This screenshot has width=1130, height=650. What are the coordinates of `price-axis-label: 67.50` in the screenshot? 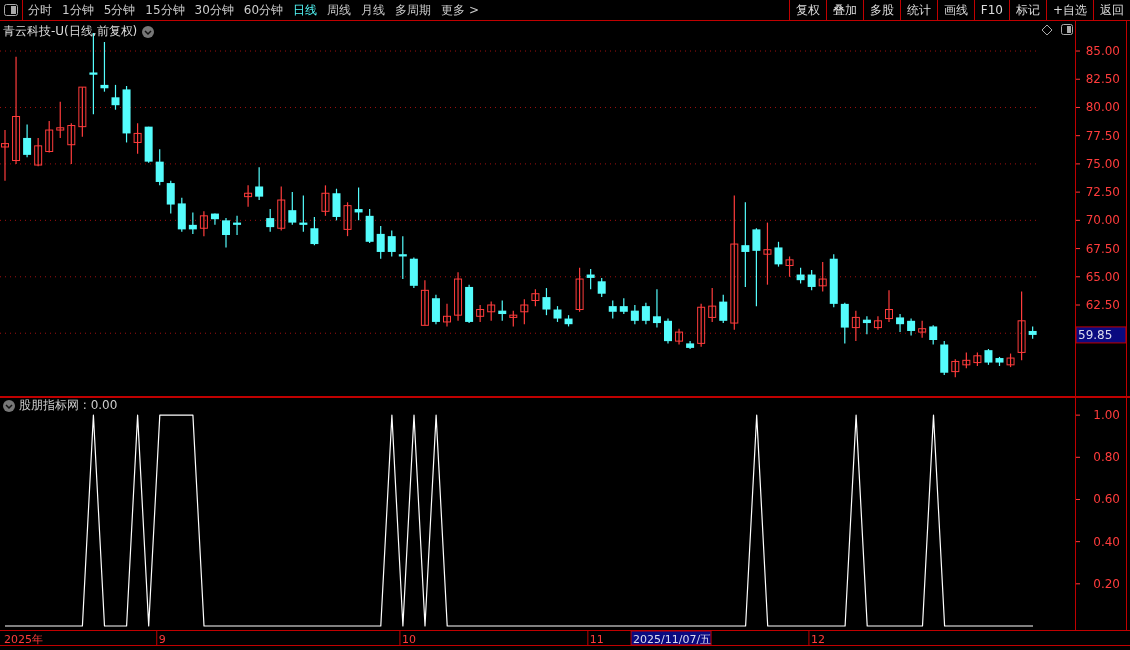 It's located at (1102, 248).